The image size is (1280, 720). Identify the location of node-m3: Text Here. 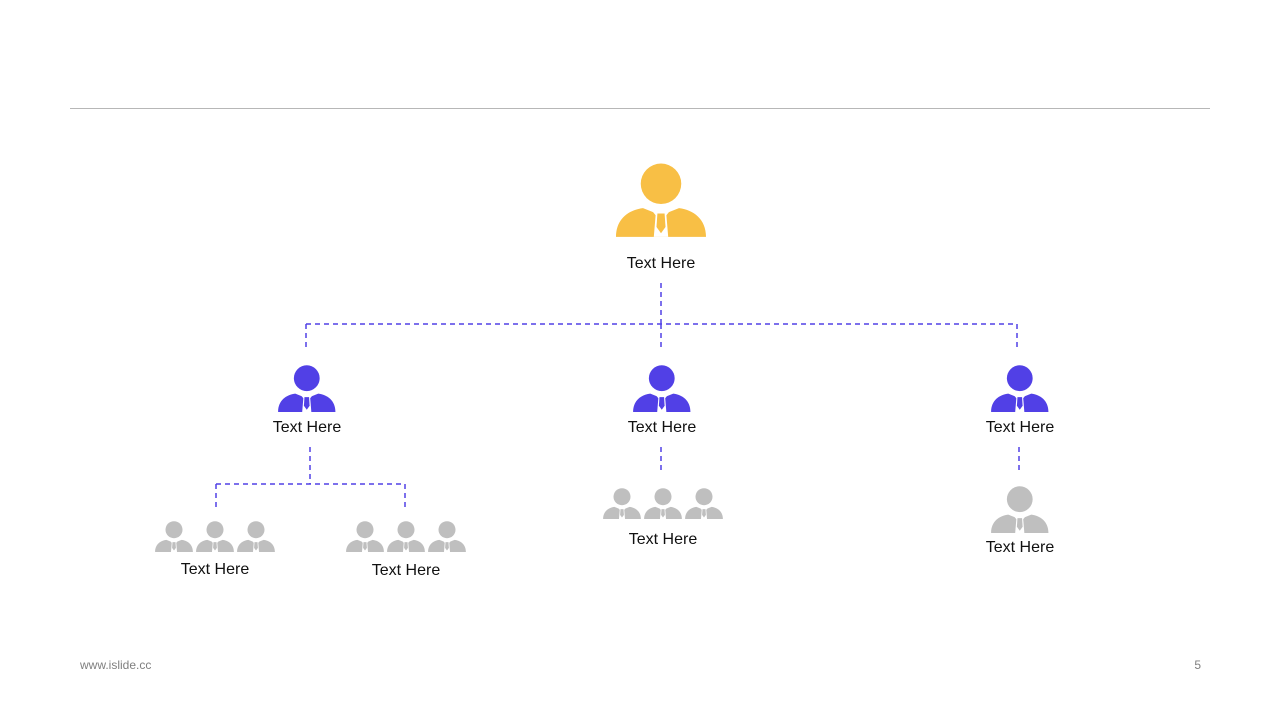
(1020, 401).